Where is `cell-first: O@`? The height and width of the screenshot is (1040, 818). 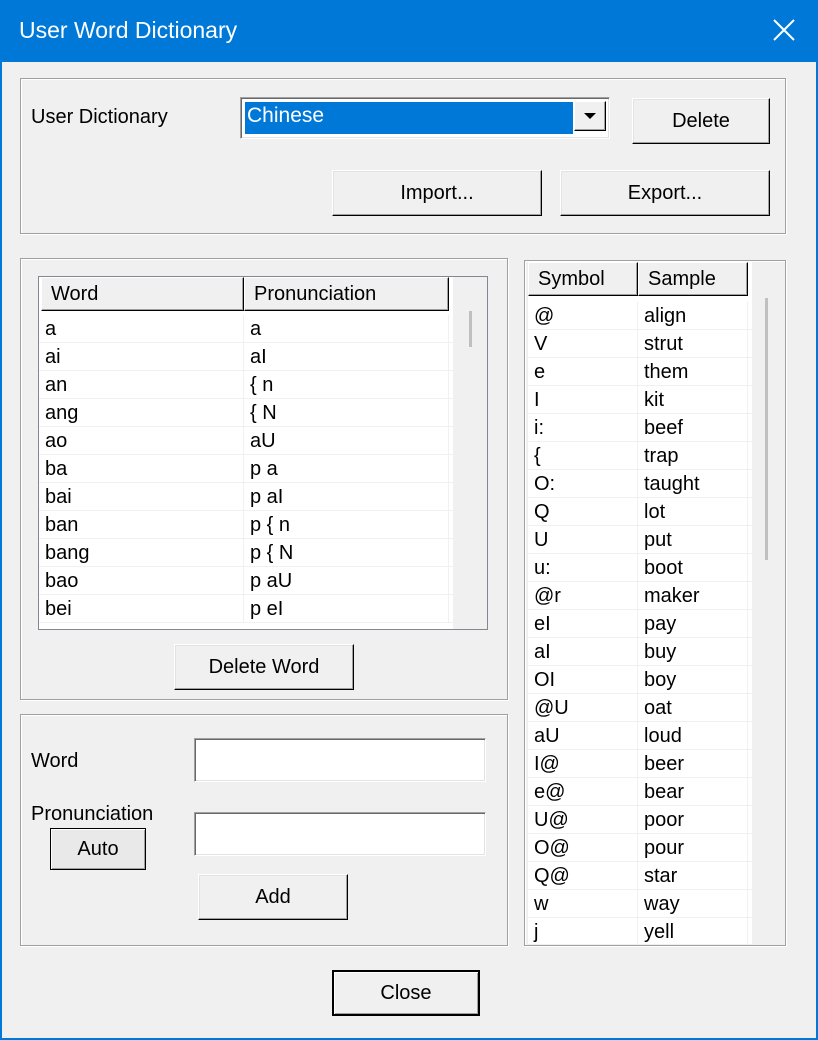
cell-first: O@ is located at coordinates (583, 848).